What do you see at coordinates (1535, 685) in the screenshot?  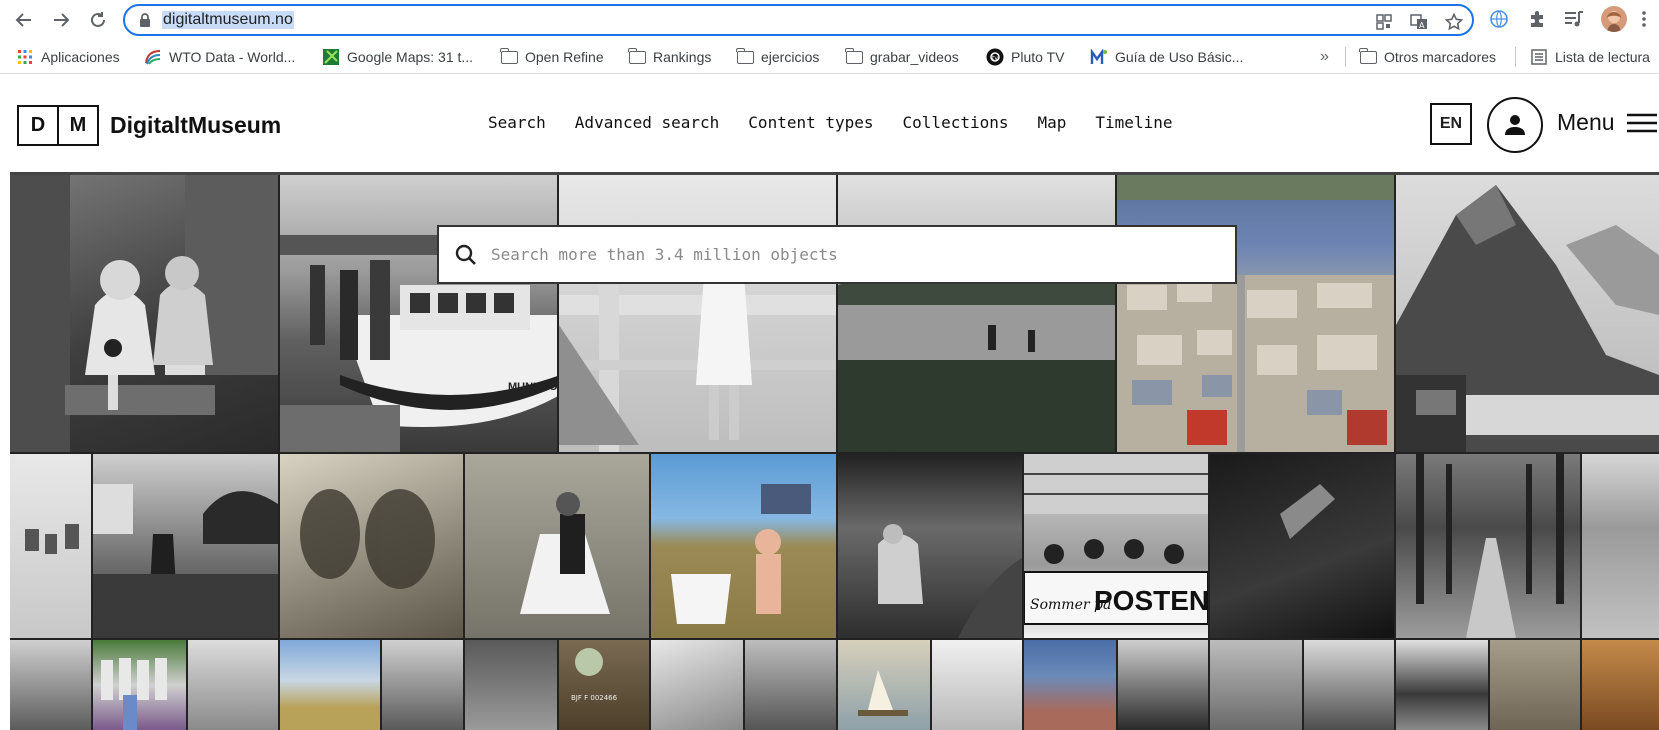 I see `photo-tile-workshop` at bounding box center [1535, 685].